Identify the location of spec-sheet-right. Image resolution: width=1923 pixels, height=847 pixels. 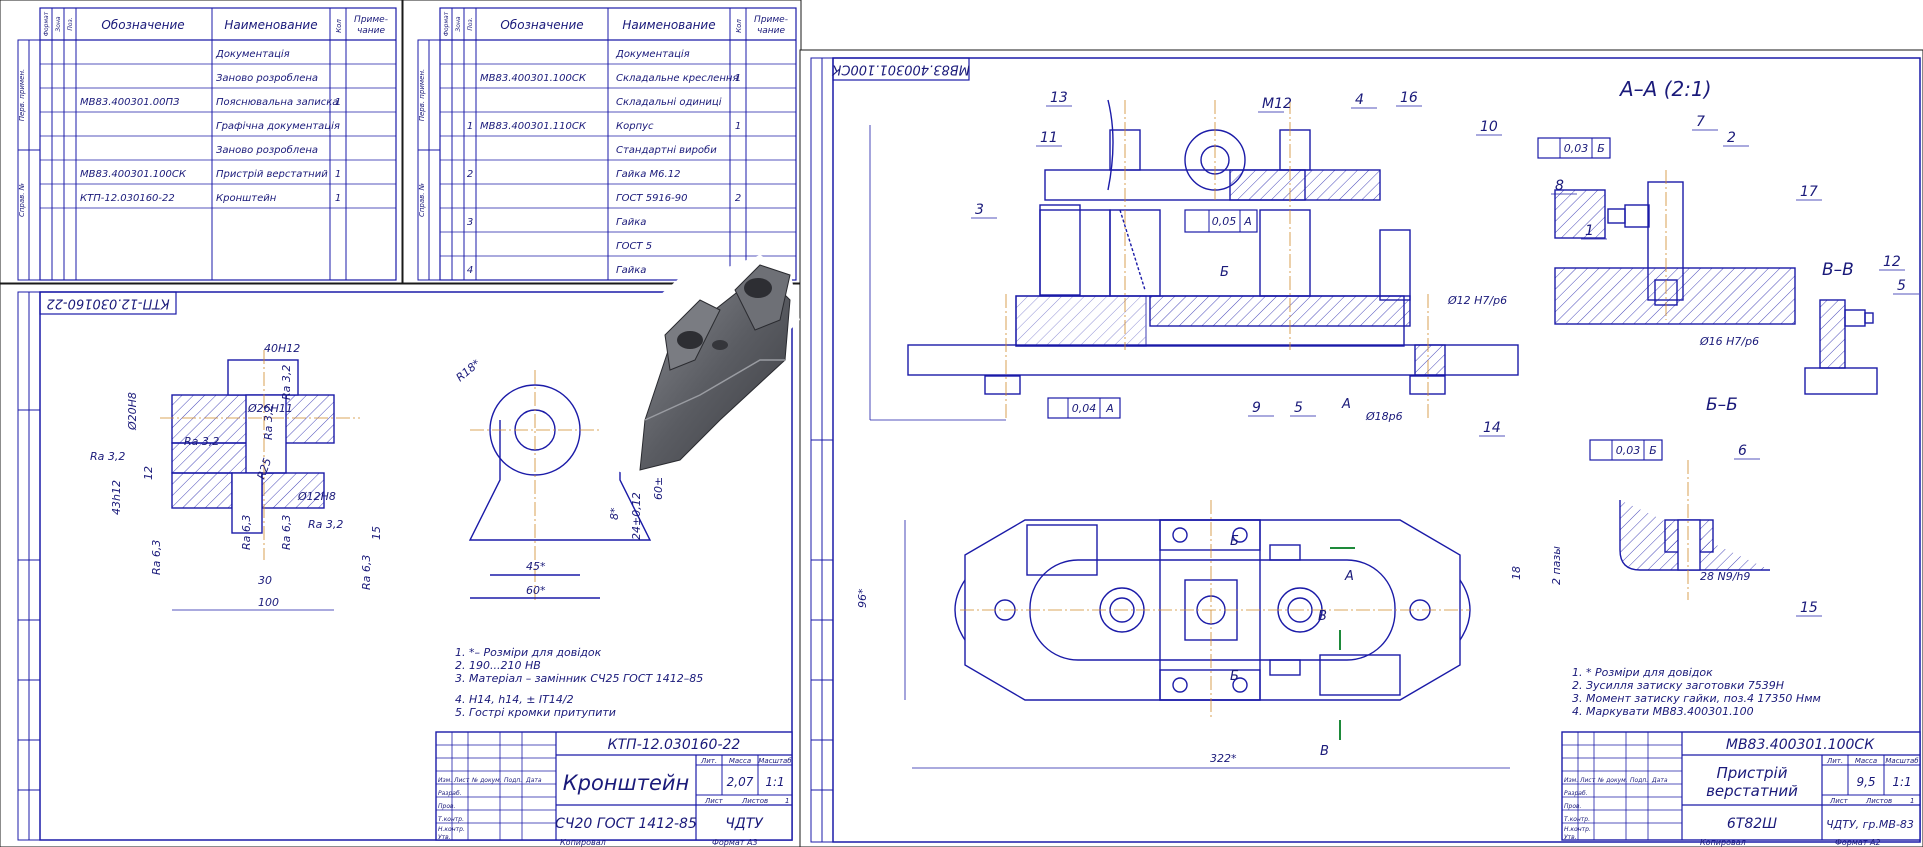
(602, 142).